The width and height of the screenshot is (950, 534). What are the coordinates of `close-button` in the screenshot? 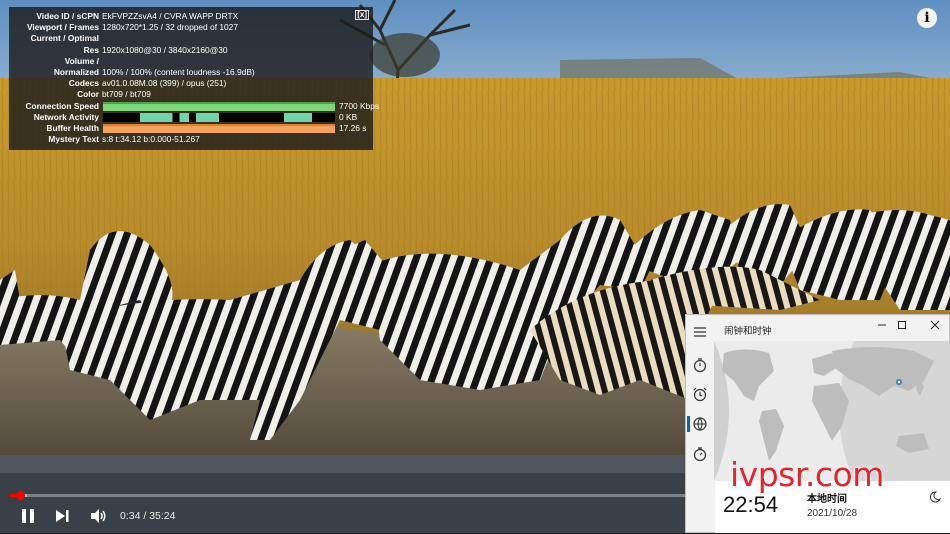 It's located at (935, 327).